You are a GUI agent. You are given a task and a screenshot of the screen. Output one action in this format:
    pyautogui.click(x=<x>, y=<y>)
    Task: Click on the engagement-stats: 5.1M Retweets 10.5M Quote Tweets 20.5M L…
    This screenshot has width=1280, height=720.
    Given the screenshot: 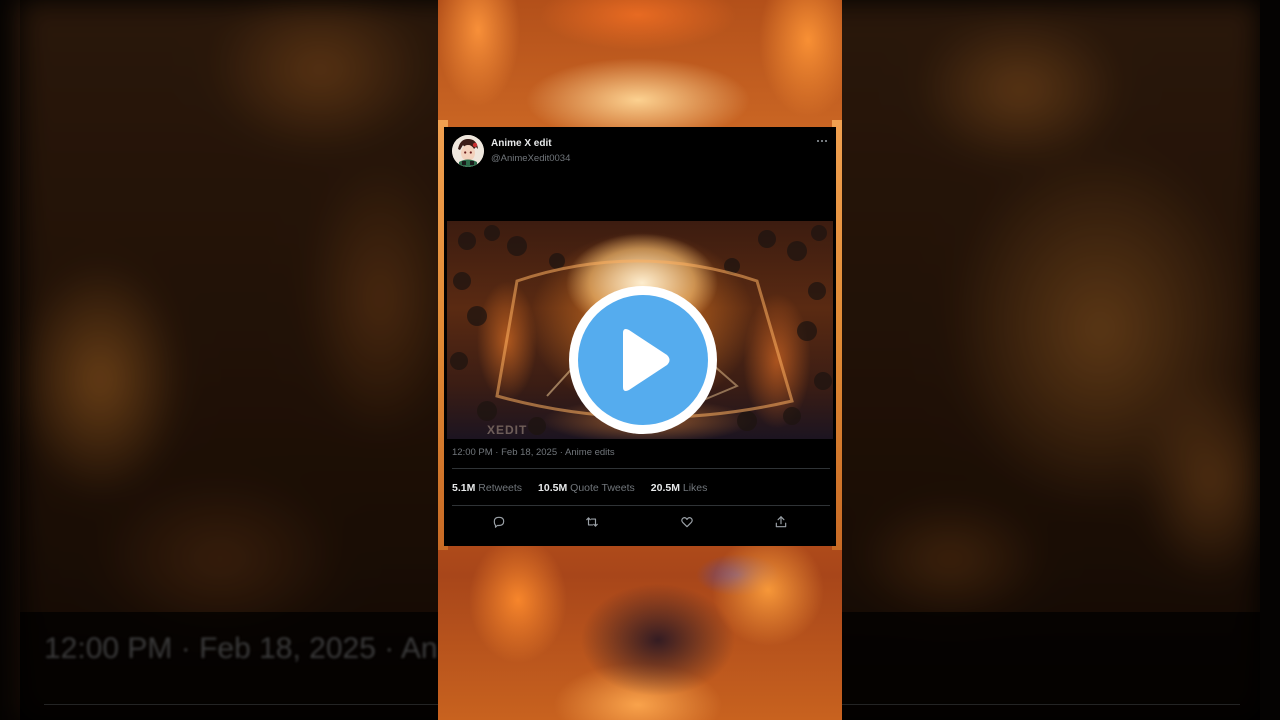 What is the action you would take?
    pyautogui.click(x=579, y=488)
    